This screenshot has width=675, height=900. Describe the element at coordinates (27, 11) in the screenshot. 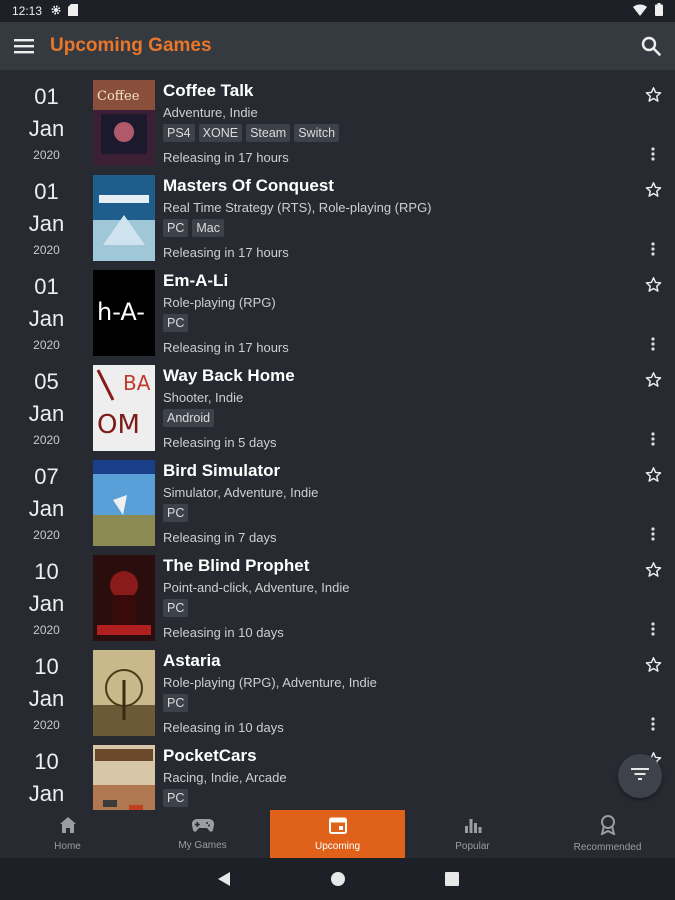

I see `status-time: 12:13` at that location.